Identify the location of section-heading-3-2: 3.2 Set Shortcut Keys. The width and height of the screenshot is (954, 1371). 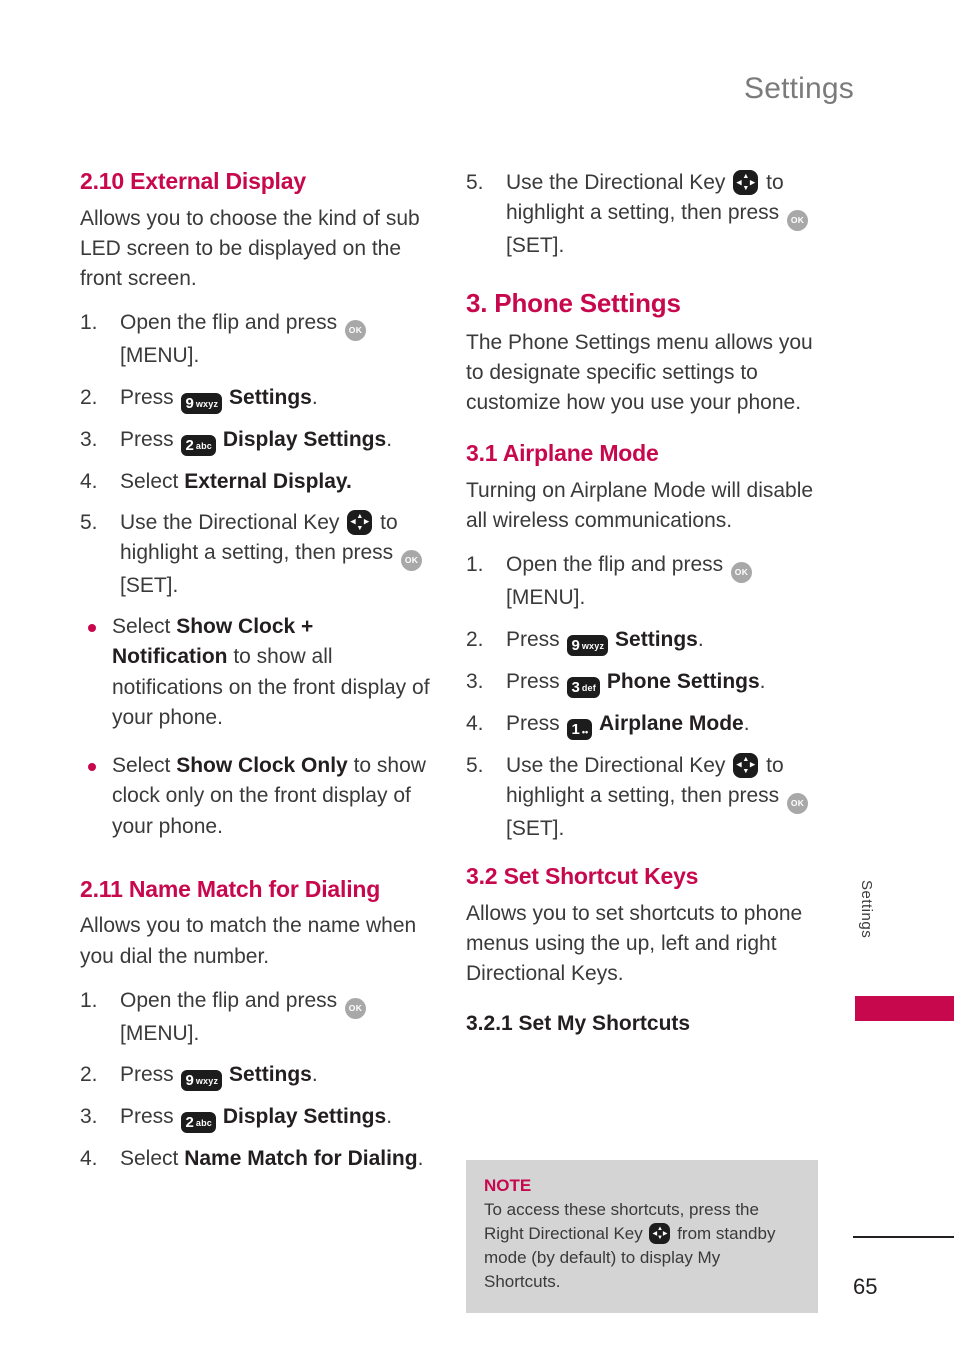
(582, 876).